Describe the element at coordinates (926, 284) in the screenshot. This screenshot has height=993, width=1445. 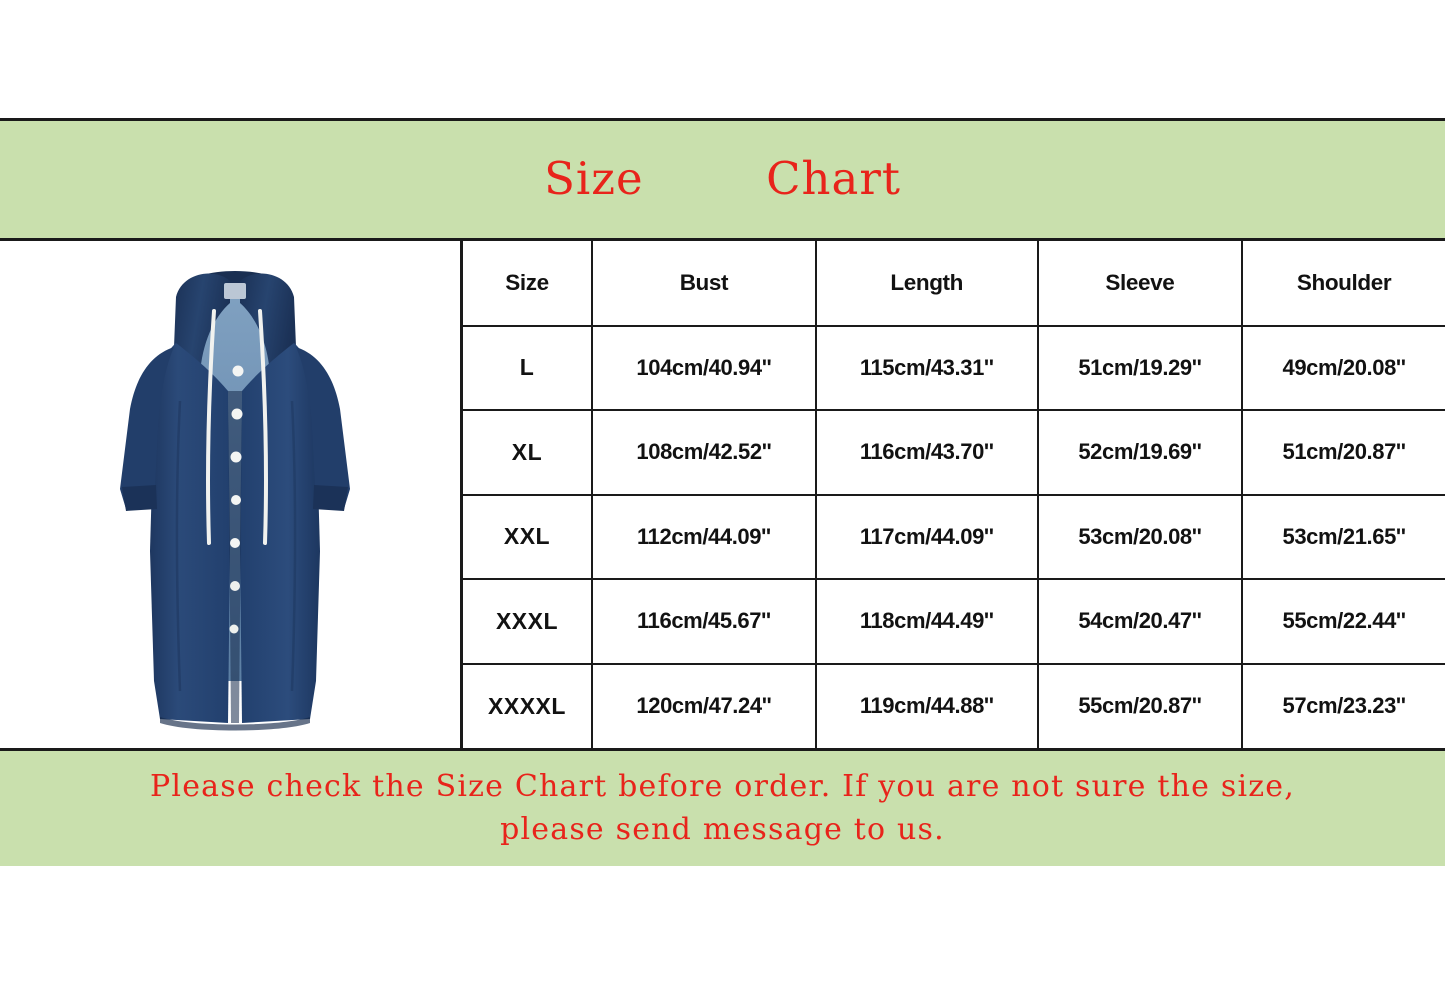
I see `column-header-length: Length` at that location.